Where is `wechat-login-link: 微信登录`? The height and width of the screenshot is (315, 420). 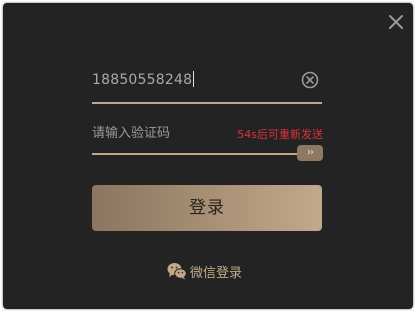
wechat-login-link: 微信登录 is located at coordinates (204, 271).